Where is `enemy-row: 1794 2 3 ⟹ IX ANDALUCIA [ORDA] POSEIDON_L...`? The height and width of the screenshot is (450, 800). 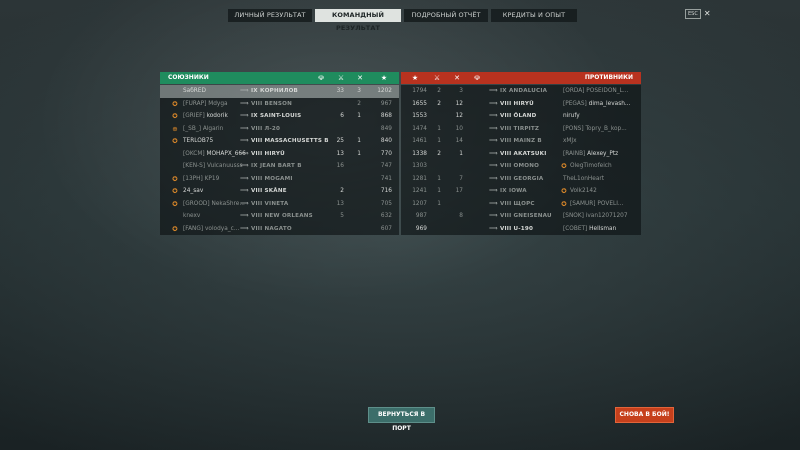 enemy-row: 1794 2 3 ⟹ IX ANDALUCIA [ORDA] POSEIDON_L... is located at coordinates (521, 91).